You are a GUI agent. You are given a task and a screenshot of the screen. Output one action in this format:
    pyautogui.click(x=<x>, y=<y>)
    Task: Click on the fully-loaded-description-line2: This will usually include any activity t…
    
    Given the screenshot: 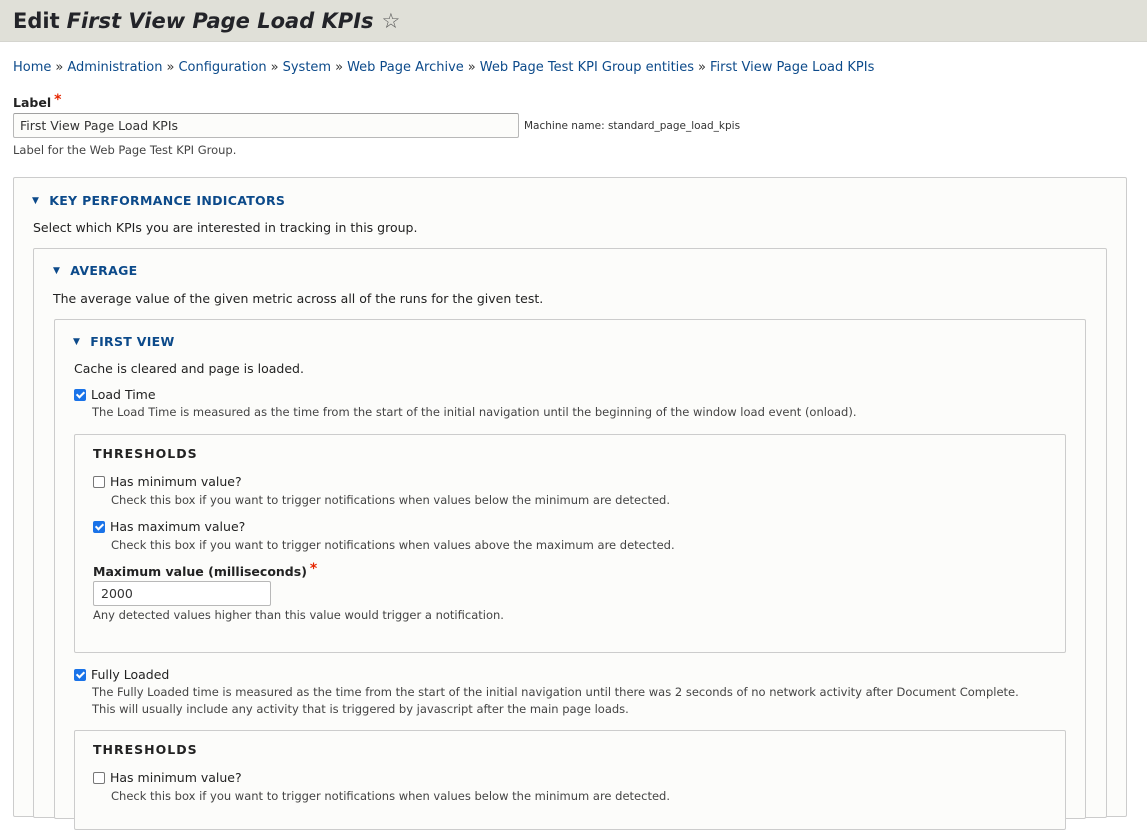 What is the action you would take?
    pyautogui.click(x=360, y=709)
    